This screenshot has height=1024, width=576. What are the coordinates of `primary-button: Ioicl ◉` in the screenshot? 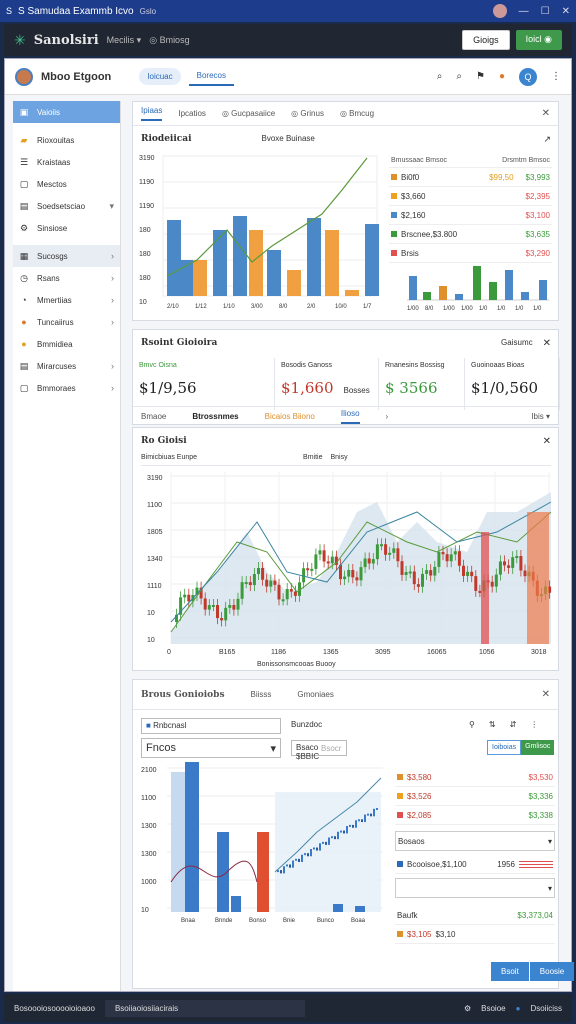 It's located at (538, 40).